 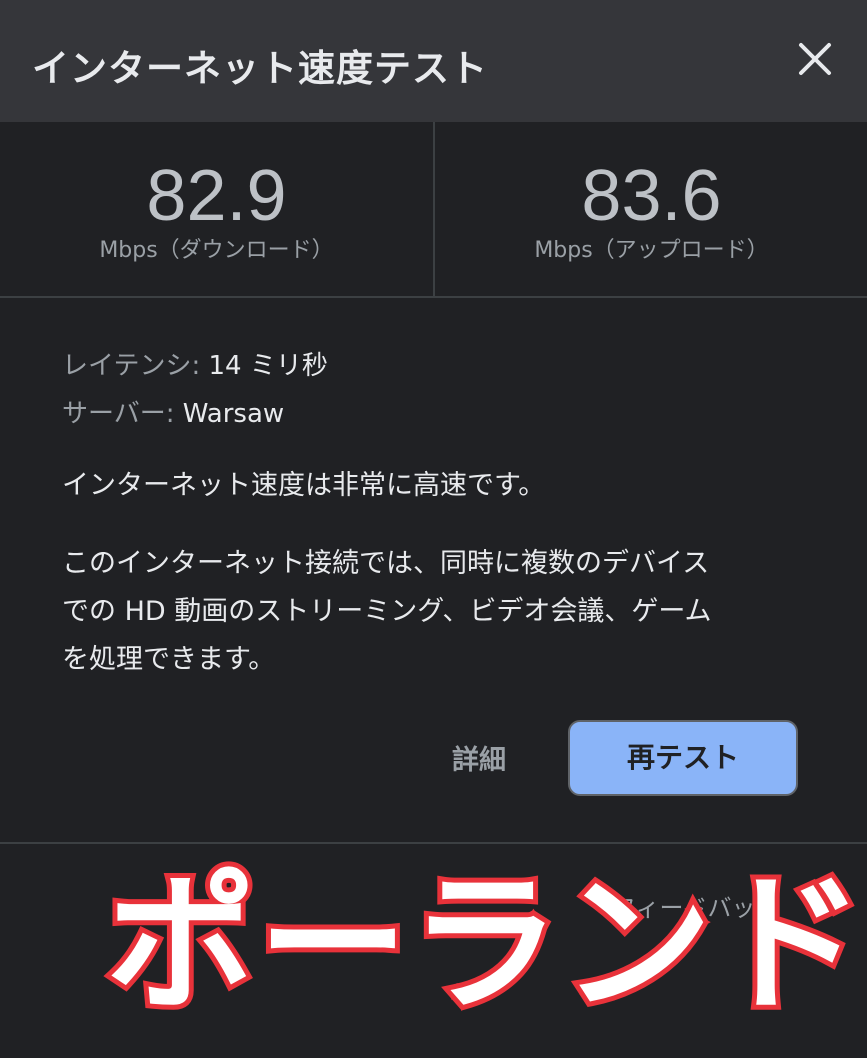 What do you see at coordinates (683, 758) in the screenshot?
I see `retest-button: 再テスト` at bounding box center [683, 758].